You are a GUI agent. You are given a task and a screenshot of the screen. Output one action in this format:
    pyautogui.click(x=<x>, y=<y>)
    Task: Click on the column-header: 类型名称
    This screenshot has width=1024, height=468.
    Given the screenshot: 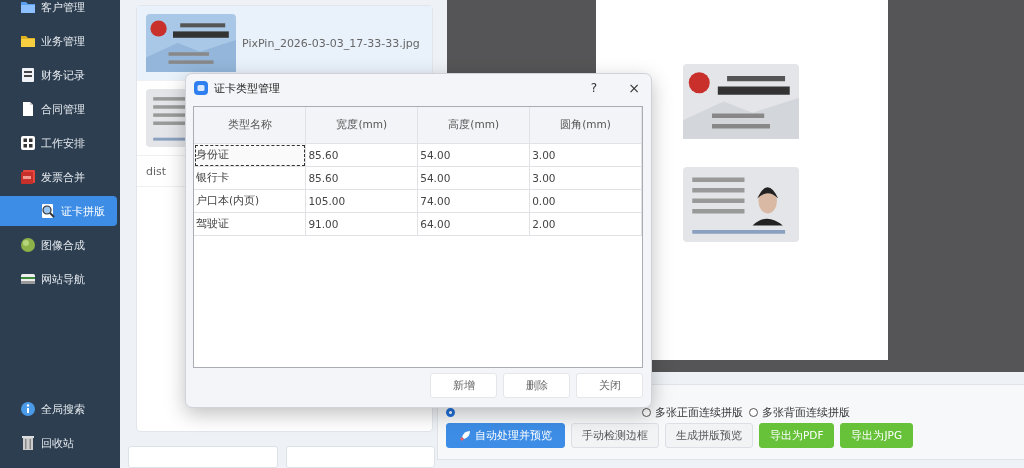 What is the action you would take?
    pyautogui.click(x=250, y=125)
    